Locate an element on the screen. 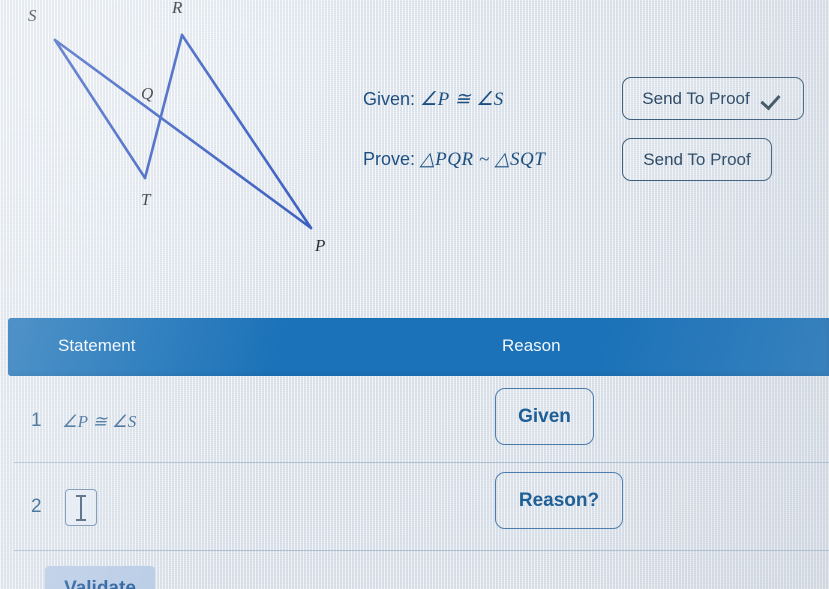 Image resolution: width=829 pixels, height=589 pixels. vertex-label-p: P is located at coordinates (320, 245).